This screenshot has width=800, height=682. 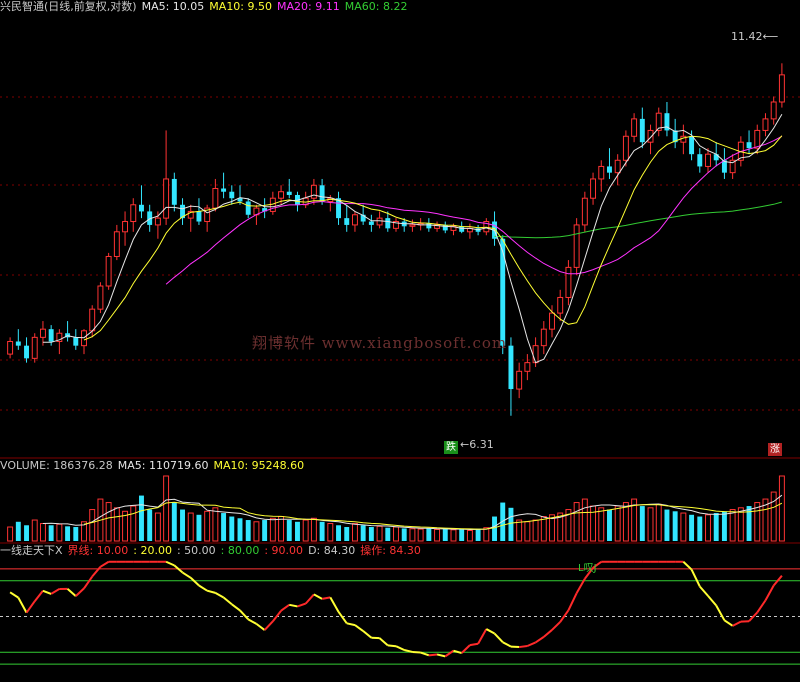 What do you see at coordinates (412, 512) in the screenshot?
I see `volume-ma5-line` at bounding box center [412, 512].